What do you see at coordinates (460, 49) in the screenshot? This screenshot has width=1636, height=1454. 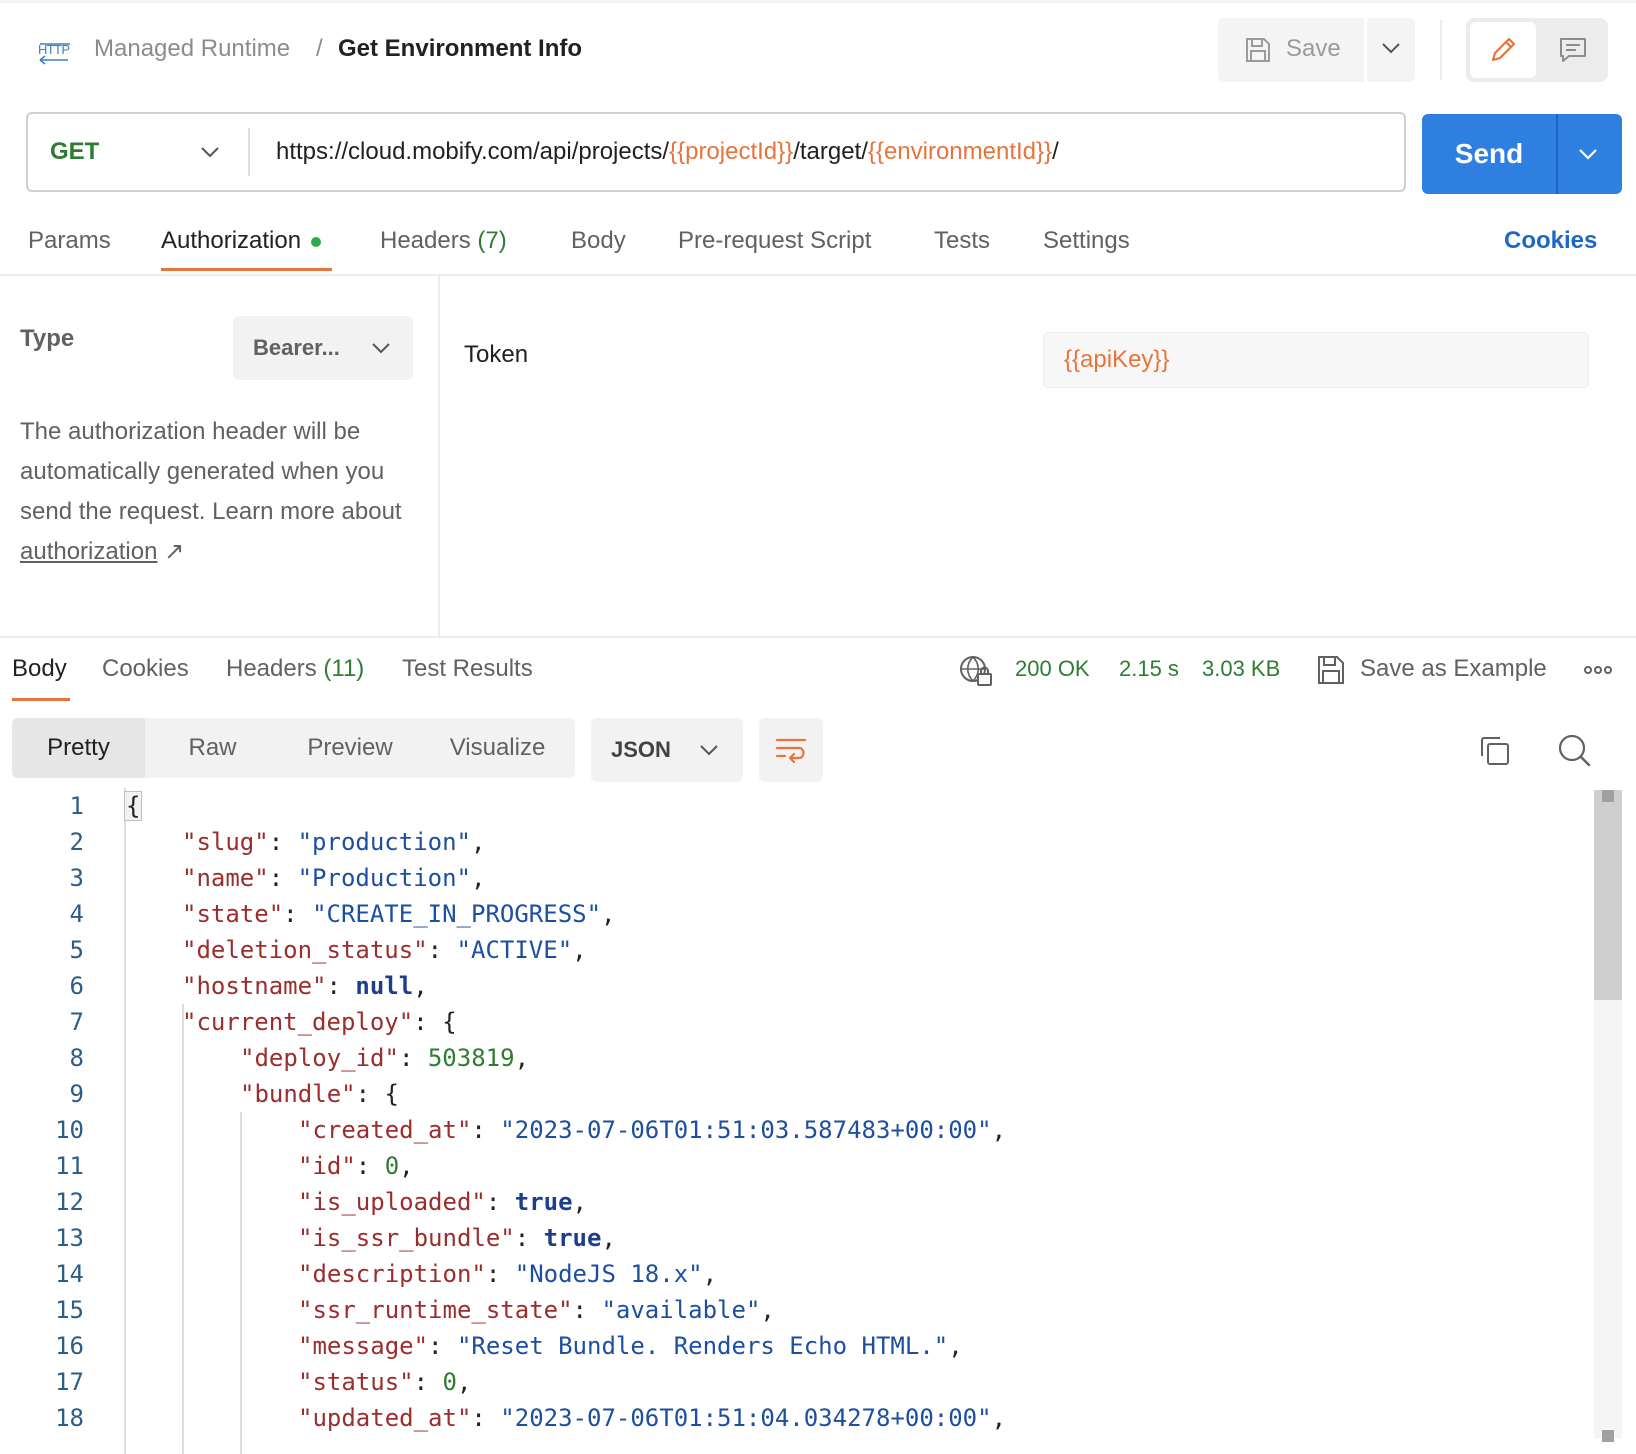 I see `request-title: Get Environment Info` at bounding box center [460, 49].